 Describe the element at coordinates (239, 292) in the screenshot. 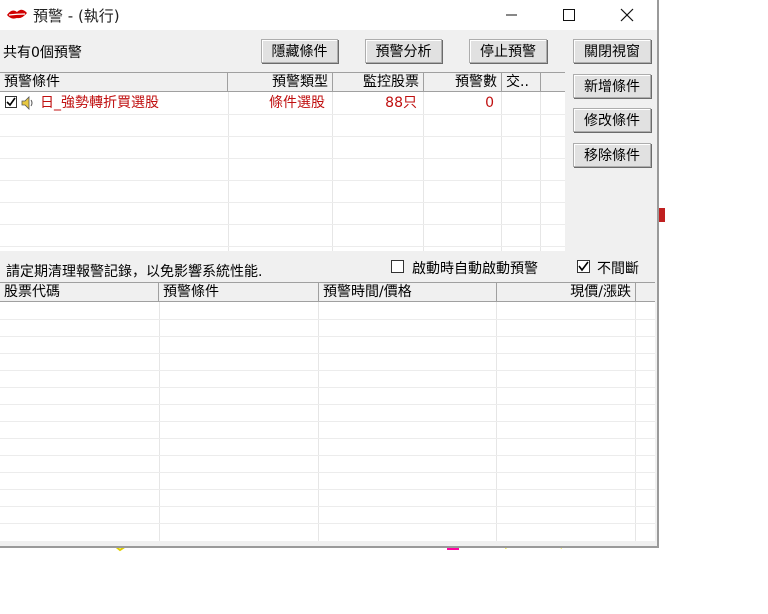

I see `column-header-alert-condition: 預警條件` at that location.